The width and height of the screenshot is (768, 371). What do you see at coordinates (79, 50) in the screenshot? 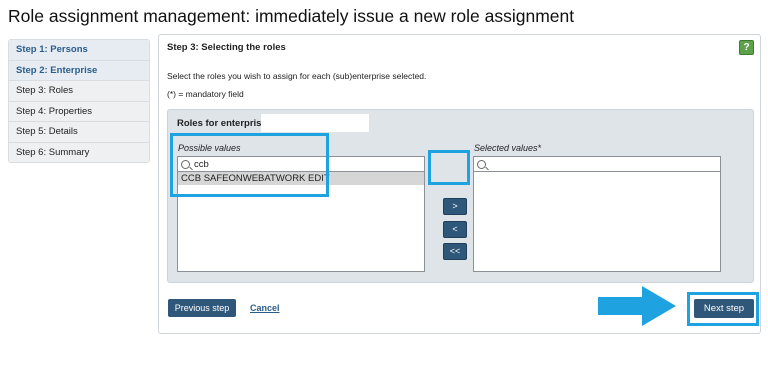
I see `step-persons: Step 1: Persons` at bounding box center [79, 50].